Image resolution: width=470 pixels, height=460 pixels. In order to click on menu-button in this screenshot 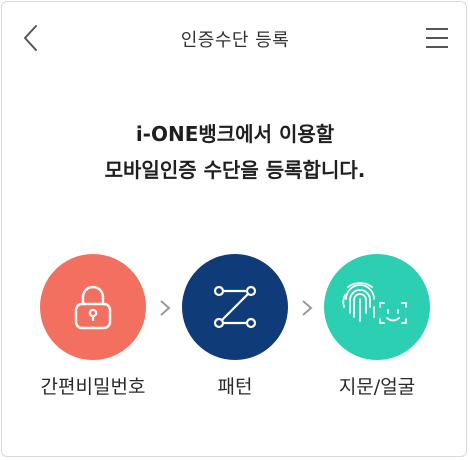, I will do `click(437, 38)`.